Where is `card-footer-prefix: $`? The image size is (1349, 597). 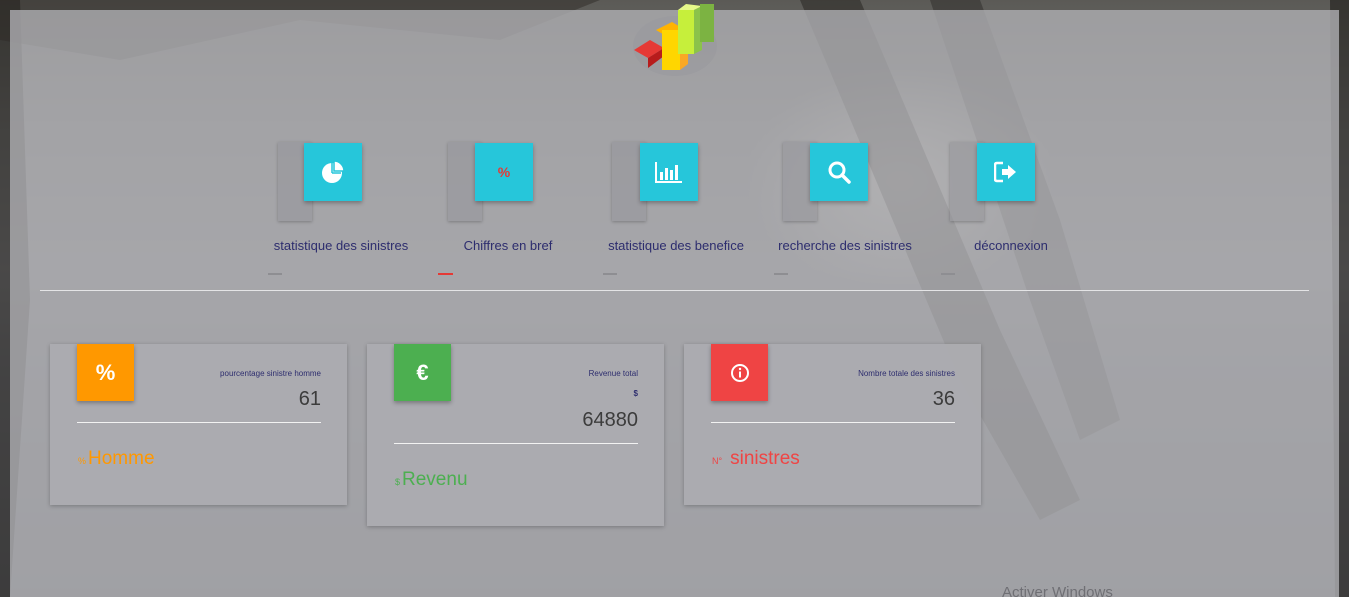
card-footer-prefix: $ is located at coordinates (398, 482).